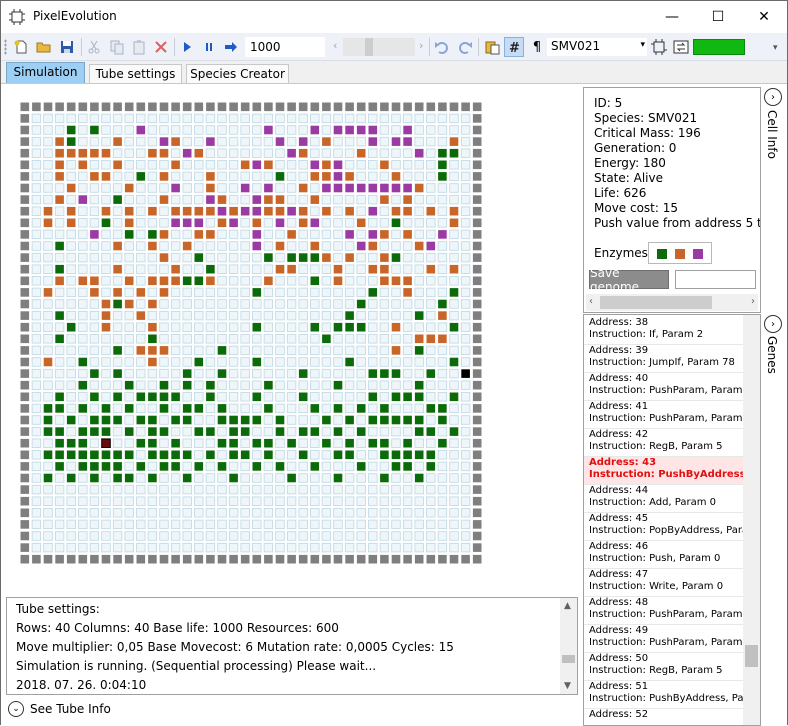  I want to click on scroll-left-icon: ‹, so click(591, 301).